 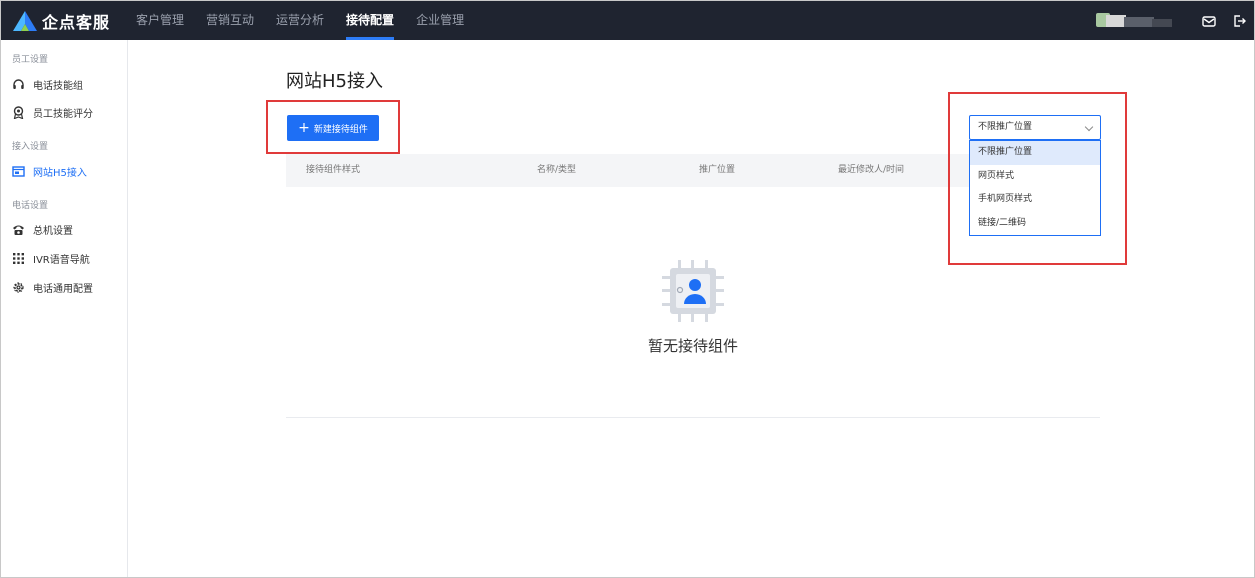 I want to click on app-logo: 企点客服, so click(x=61, y=21).